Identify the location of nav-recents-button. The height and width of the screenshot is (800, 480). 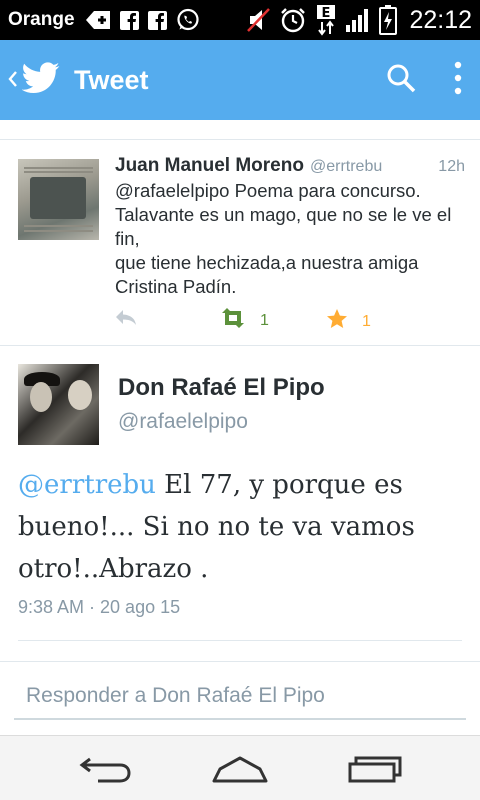
(375, 771).